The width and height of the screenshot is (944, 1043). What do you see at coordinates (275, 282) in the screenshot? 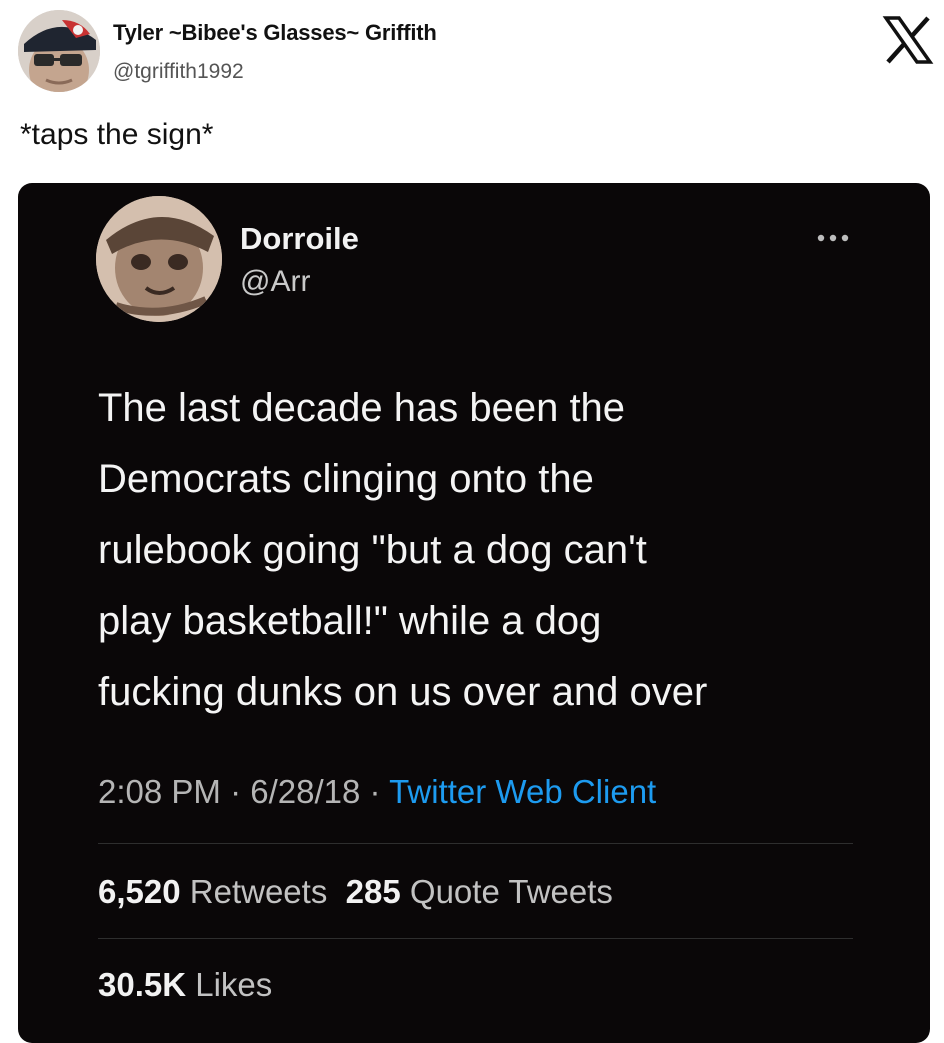
I see `quoted-author-handle: @Arr` at bounding box center [275, 282].